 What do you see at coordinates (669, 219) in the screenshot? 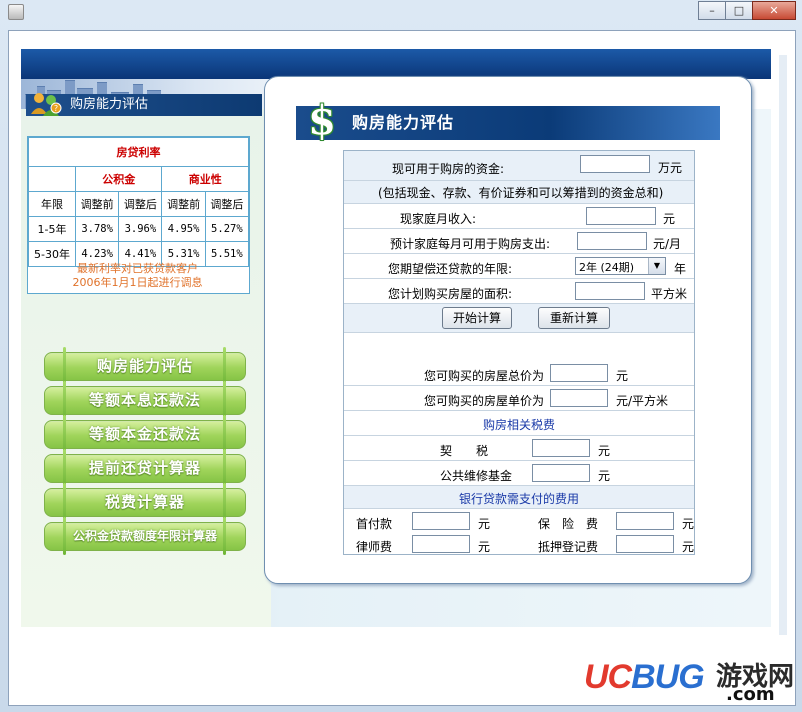
I see `income-unit: 元` at bounding box center [669, 219].